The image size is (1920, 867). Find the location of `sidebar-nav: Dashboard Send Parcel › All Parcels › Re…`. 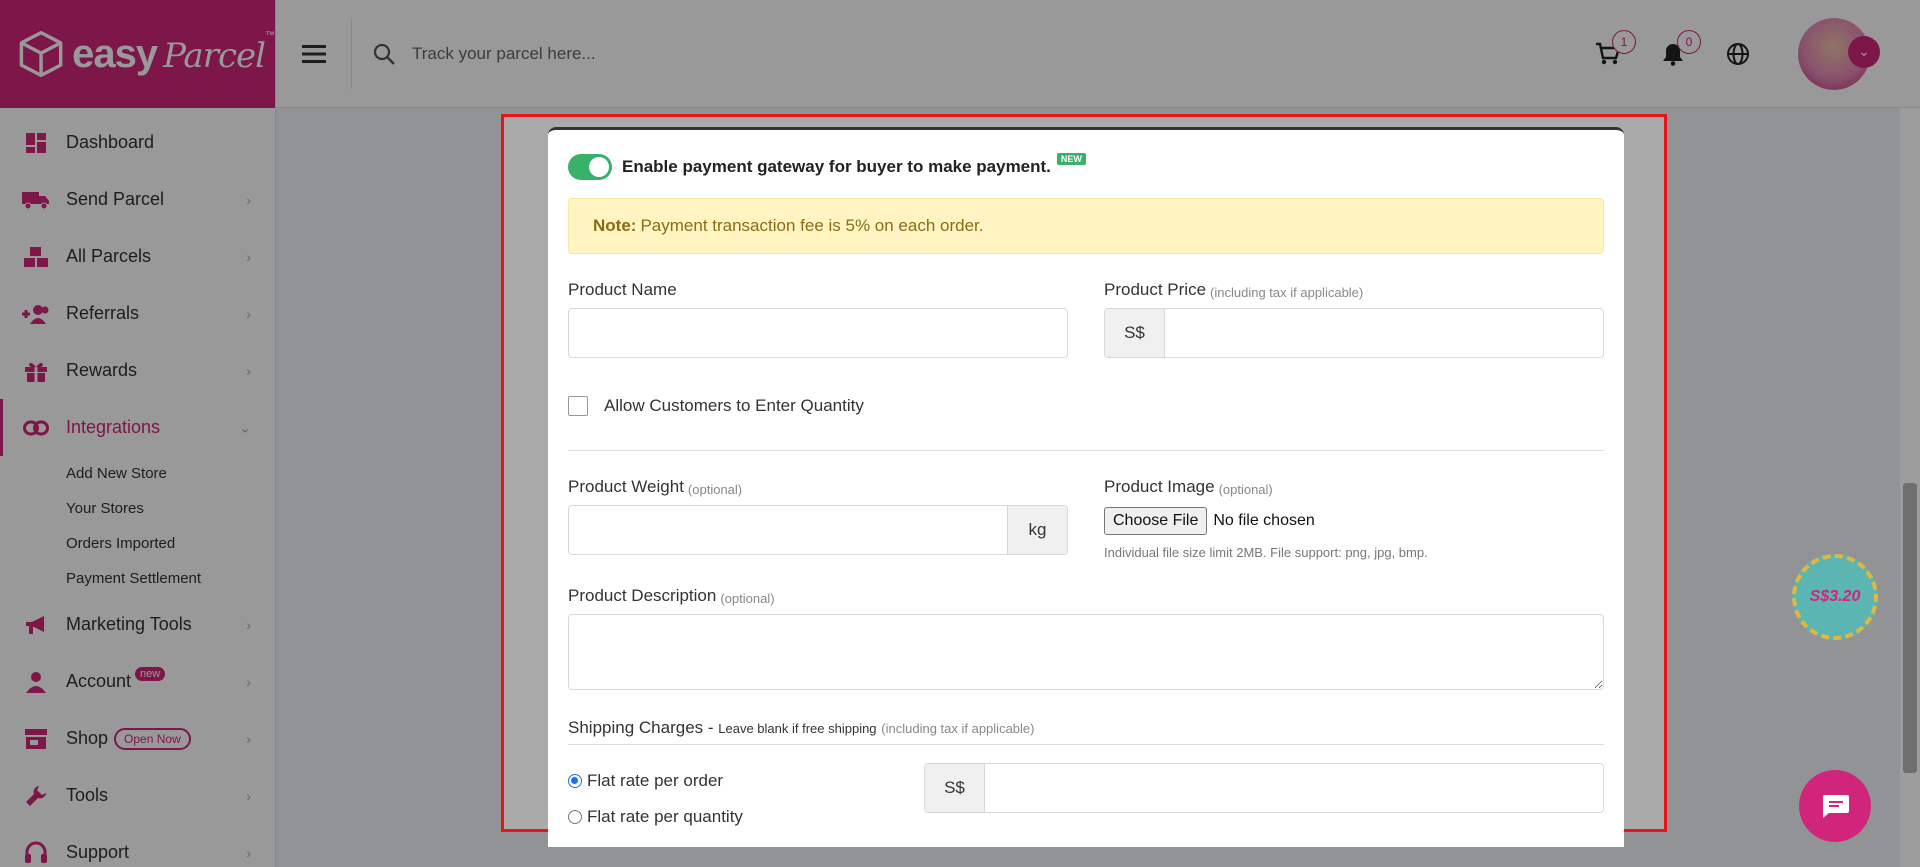

sidebar-nav: Dashboard Send Parcel › All Parcels › Re… is located at coordinates (137, 487).